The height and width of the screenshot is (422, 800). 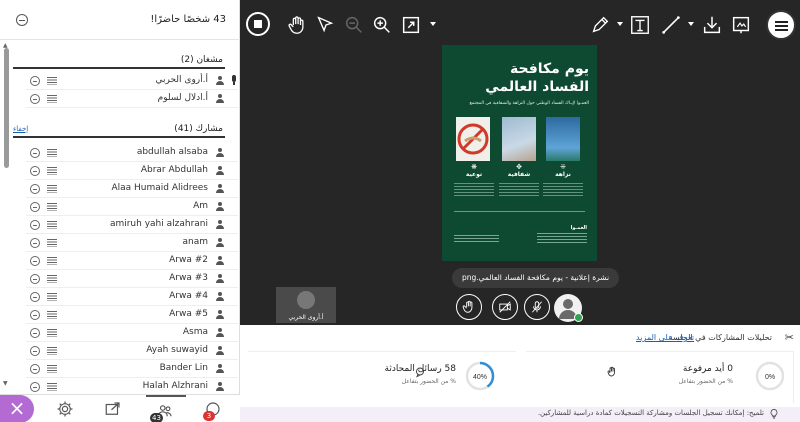 What do you see at coordinates (537, 307) in the screenshot?
I see `microphone-toggle-button` at bounding box center [537, 307].